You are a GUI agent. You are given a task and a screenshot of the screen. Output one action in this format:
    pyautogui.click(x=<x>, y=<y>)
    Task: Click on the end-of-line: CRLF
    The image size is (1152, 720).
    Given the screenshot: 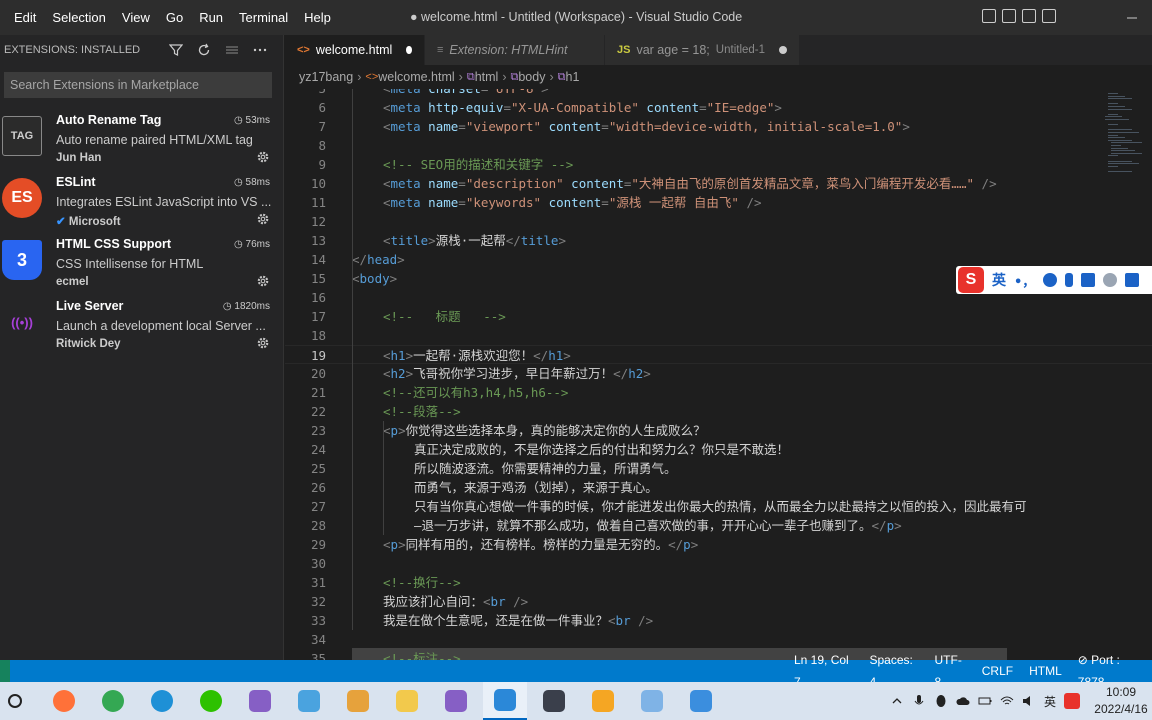 What is the action you would take?
    pyautogui.click(x=997, y=671)
    